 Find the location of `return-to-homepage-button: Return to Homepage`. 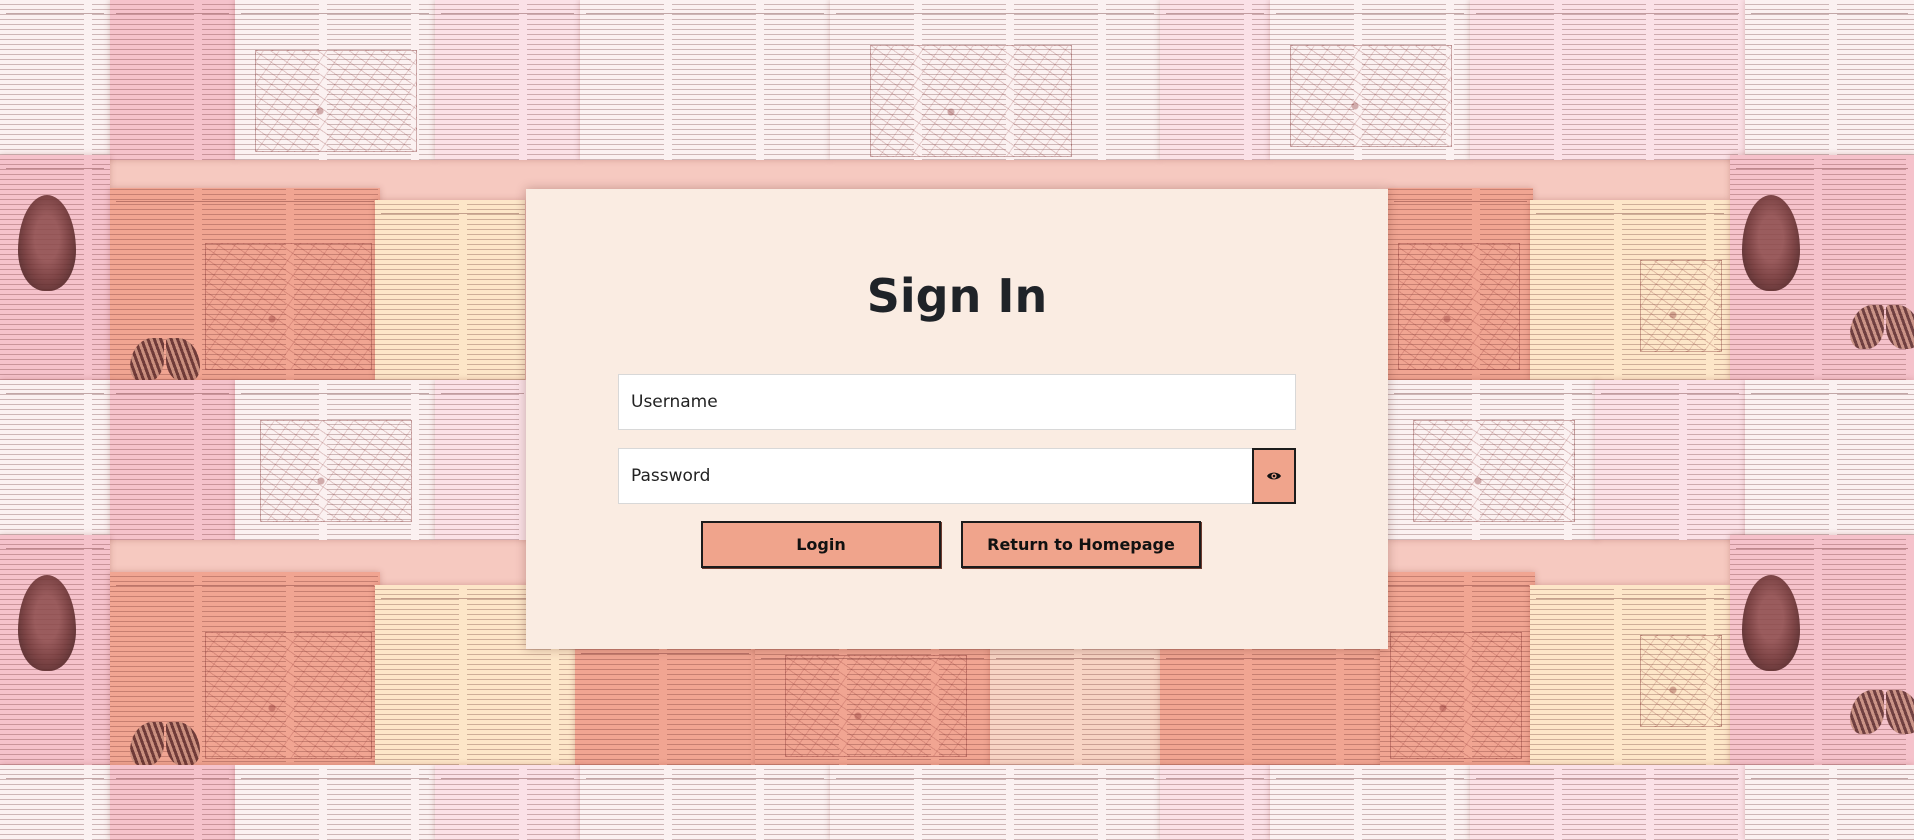

return-to-homepage-button: Return to Homepage is located at coordinates (1081, 544).